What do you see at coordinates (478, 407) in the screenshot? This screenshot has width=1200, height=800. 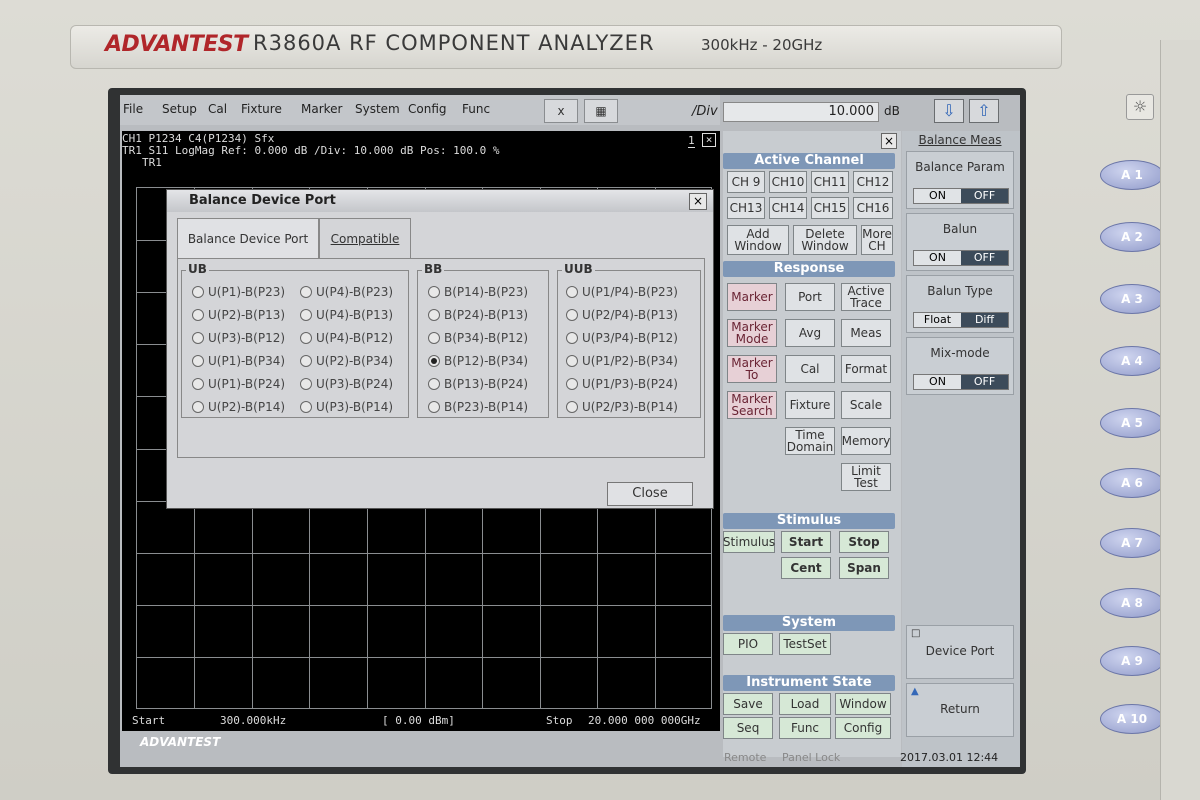 I see `radio-option: B(P23)-B(P14)` at bounding box center [478, 407].